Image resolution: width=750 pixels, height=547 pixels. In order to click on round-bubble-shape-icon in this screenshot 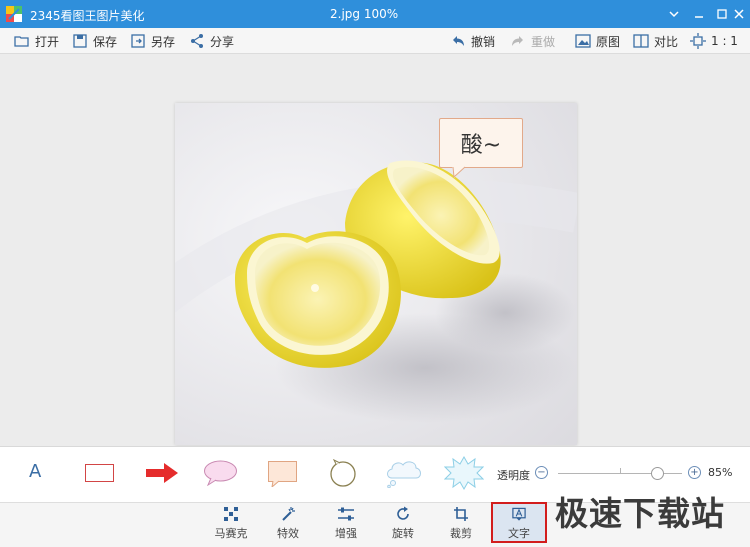, I will do `click(343, 473)`.